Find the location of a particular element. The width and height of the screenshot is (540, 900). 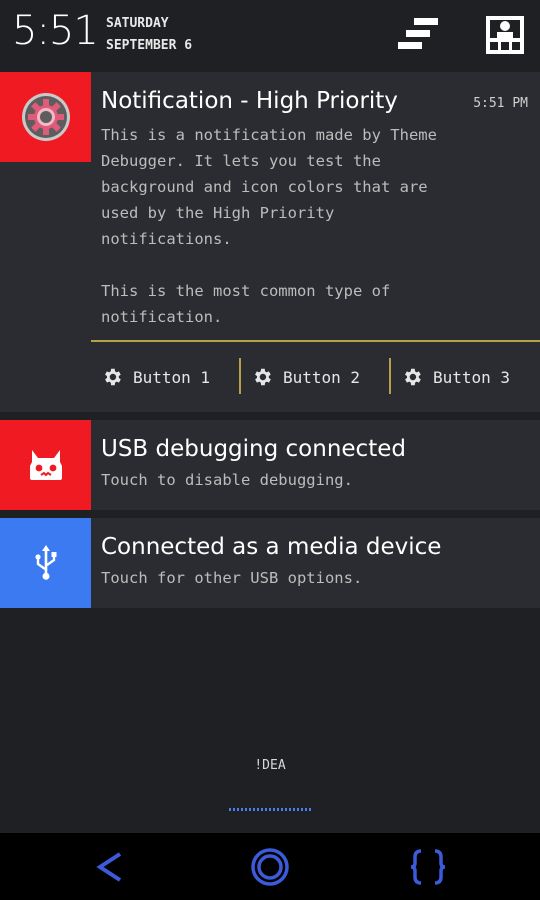

body-line: Debugger. It lets you test the is located at coordinates (241, 161).